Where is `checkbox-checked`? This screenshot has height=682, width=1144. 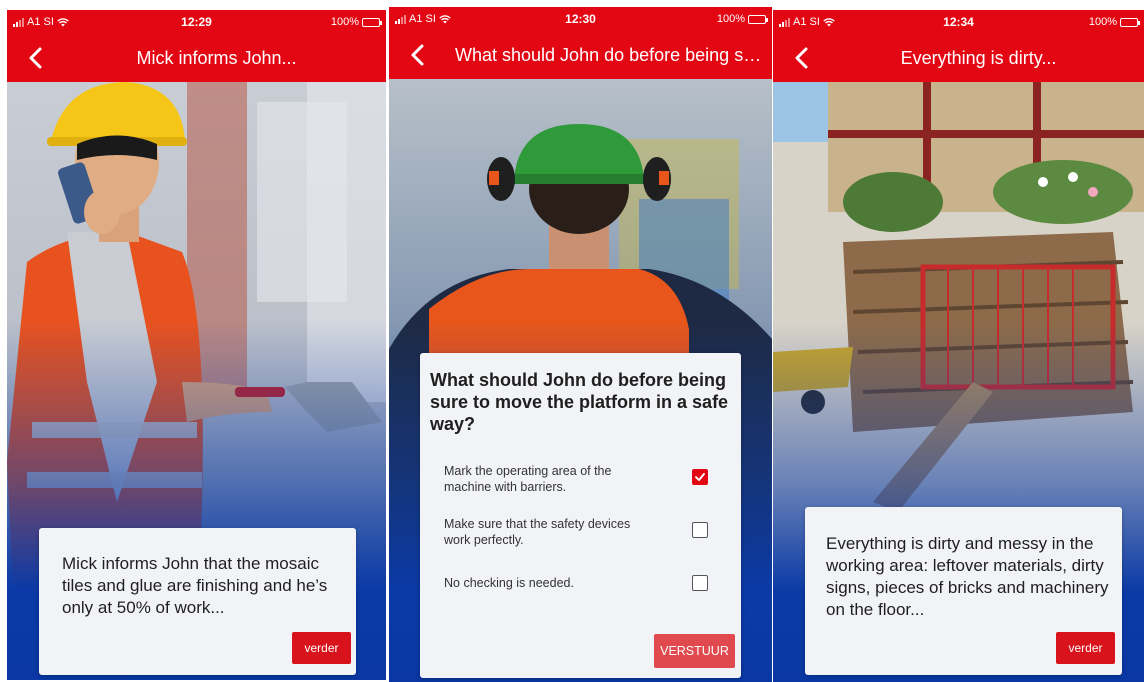 checkbox-checked is located at coordinates (700, 477).